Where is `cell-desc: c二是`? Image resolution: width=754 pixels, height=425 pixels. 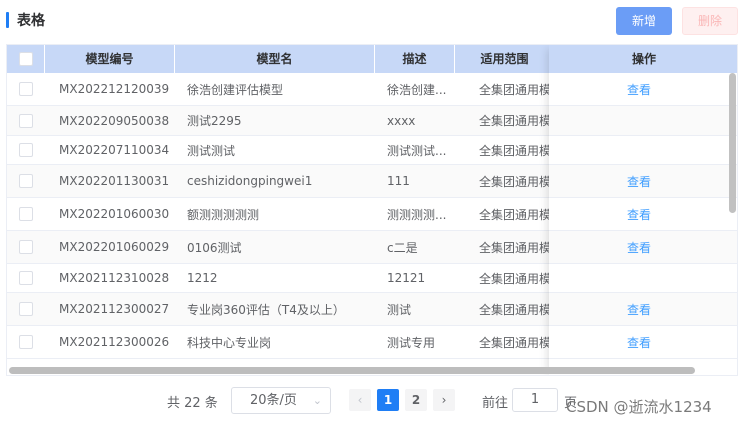
cell-desc: c二是 is located at coordinates (419, 247).